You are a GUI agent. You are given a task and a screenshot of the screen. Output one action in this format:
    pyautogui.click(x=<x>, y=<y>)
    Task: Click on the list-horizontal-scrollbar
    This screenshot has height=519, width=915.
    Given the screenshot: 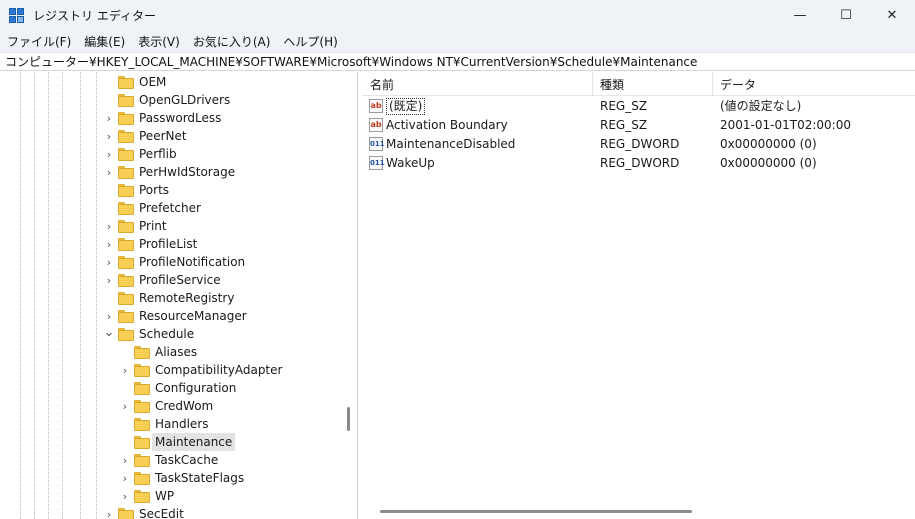 What is the action you would take?
    pyautogui.click(x=638, y=511)
    